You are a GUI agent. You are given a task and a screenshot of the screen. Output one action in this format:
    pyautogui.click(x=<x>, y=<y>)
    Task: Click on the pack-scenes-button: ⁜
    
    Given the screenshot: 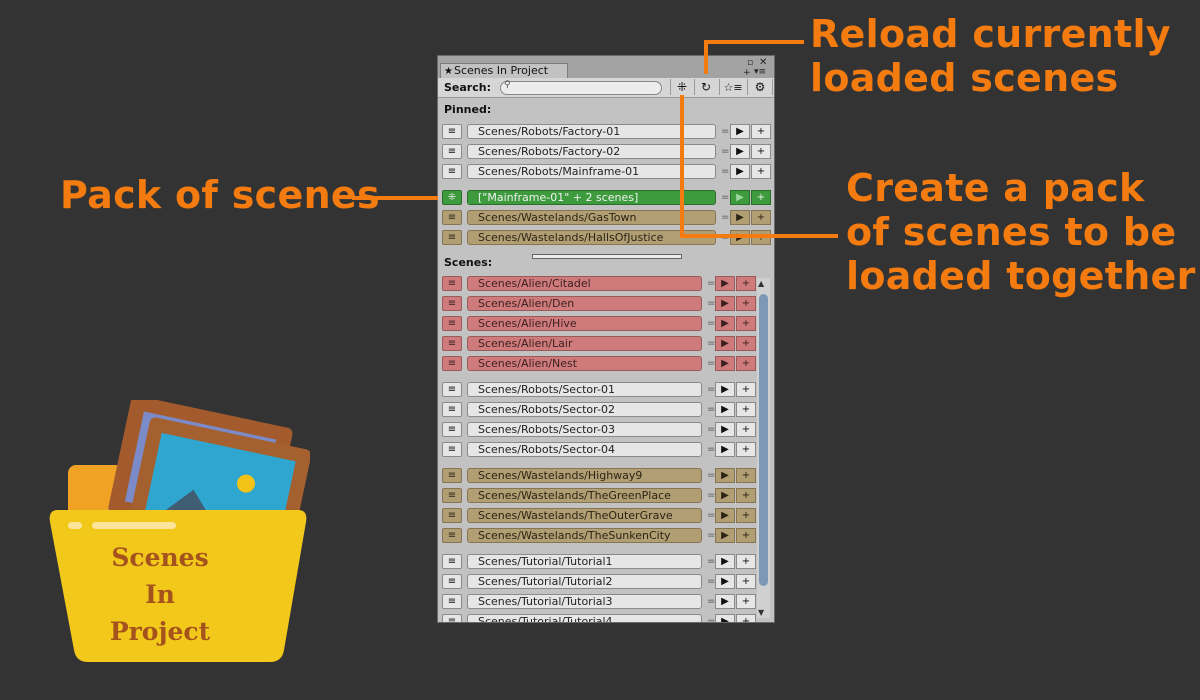 What is the action you would take?
    pyautogui.click(x=681, y=87)
    